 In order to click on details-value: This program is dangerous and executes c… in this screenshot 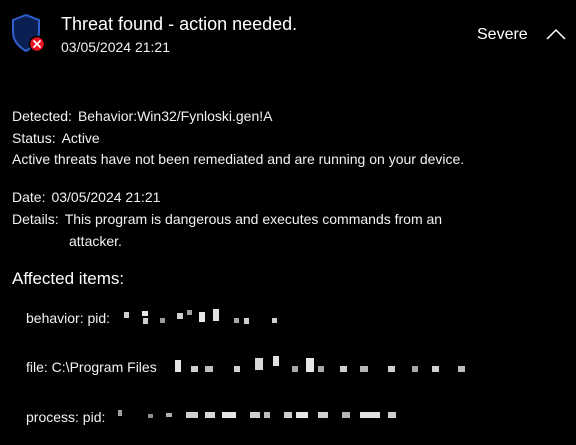, I will do `click(253, 219)`.